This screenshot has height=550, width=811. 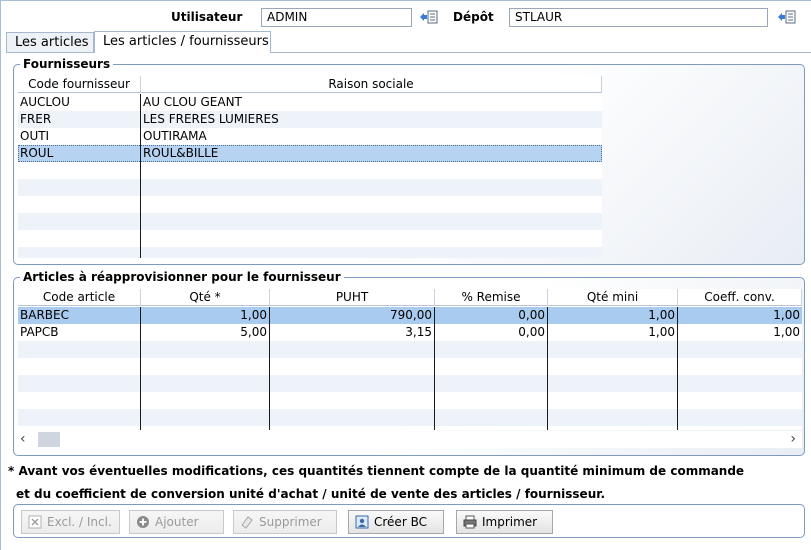 I want to click on excl-incl-label: Excl. / Incl., so click(x=79, y=522).